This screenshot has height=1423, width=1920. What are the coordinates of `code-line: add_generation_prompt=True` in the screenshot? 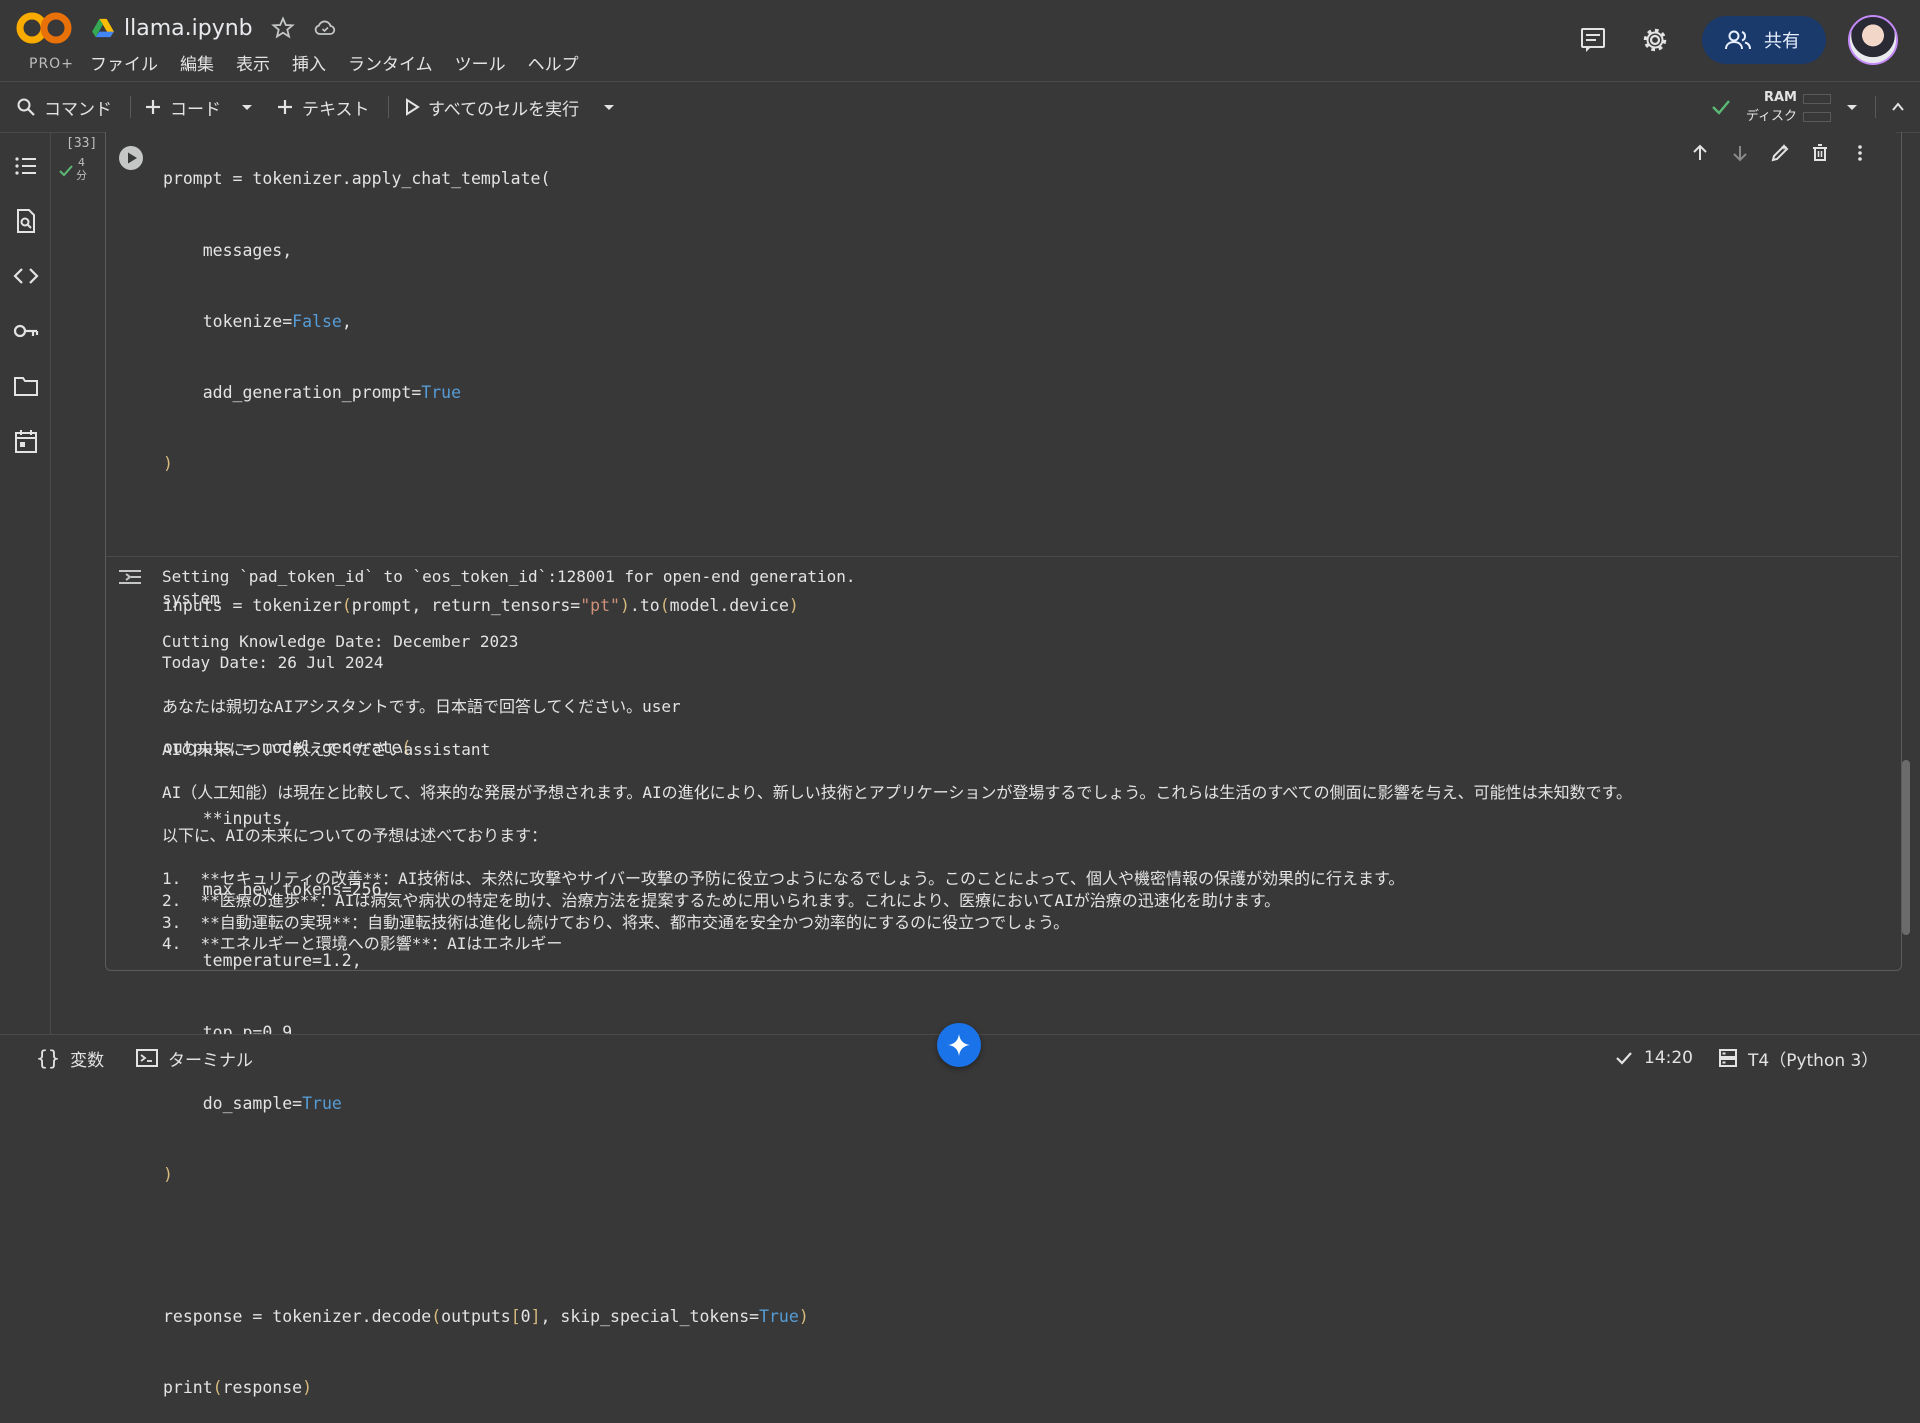 It's located at (312, 392).